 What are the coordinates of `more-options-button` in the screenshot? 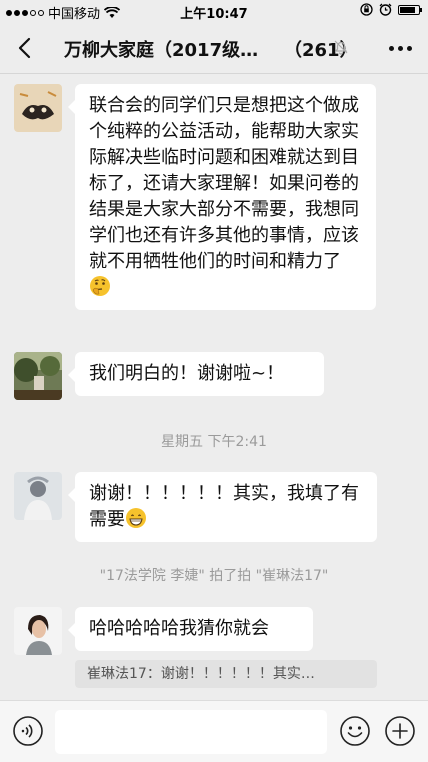 It's located at (400, 48).